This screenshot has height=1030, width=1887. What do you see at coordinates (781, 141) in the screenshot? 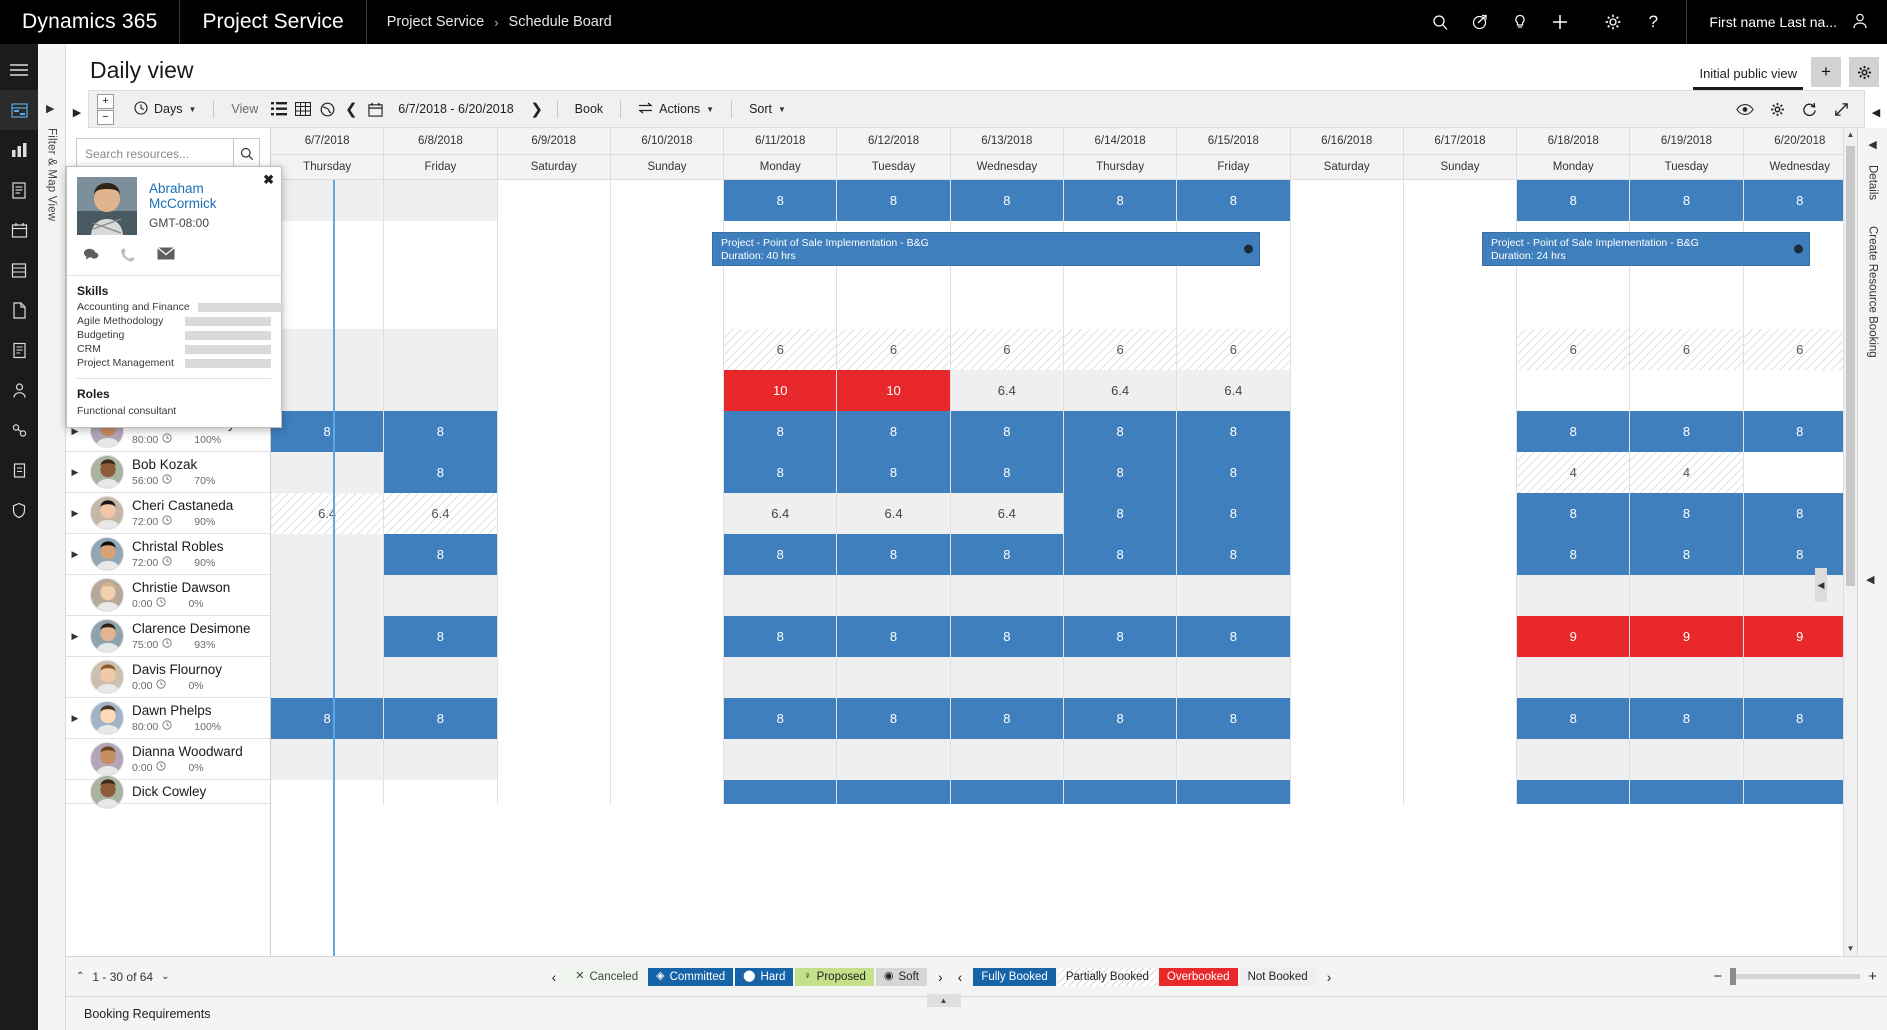
I see `date-header-cell: 6/11/2018` at bounding box center [781, 141].